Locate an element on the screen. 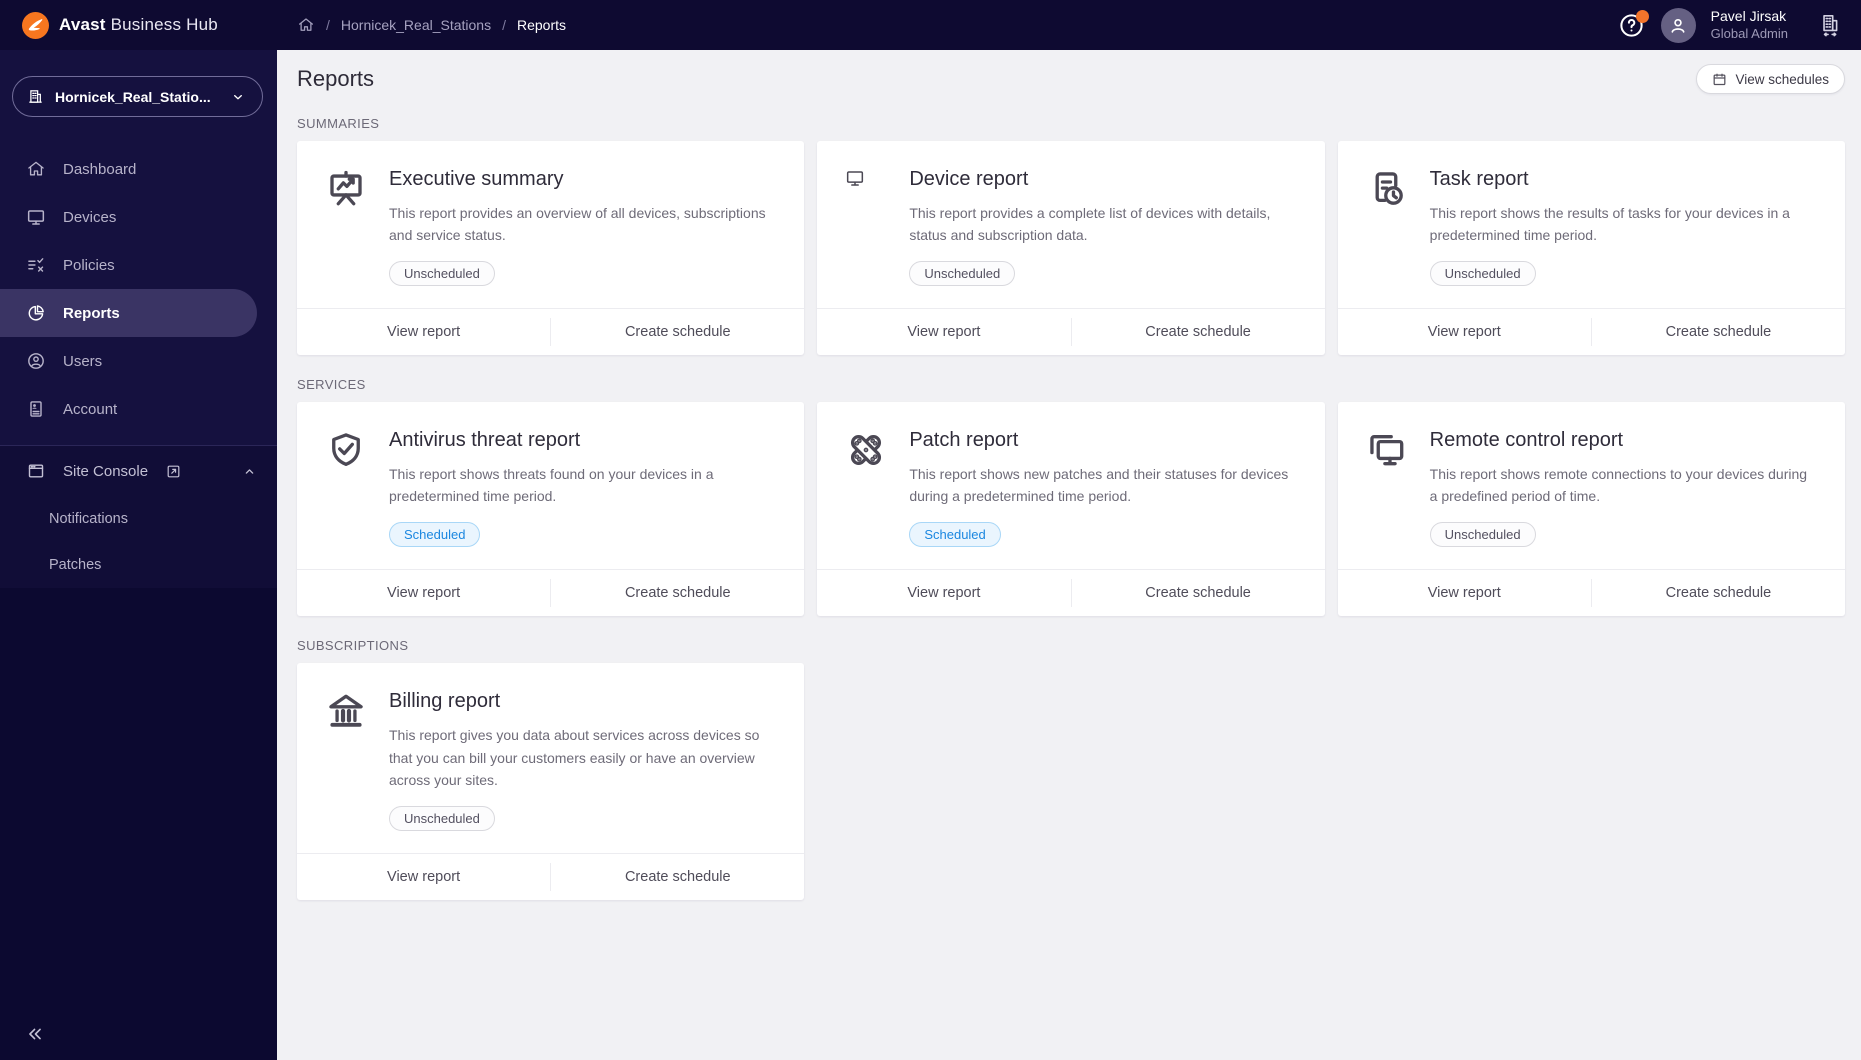 This screenshot has height=1060, width=1861. report-card-title: Remote control report is located at coordinates (1526, 440).